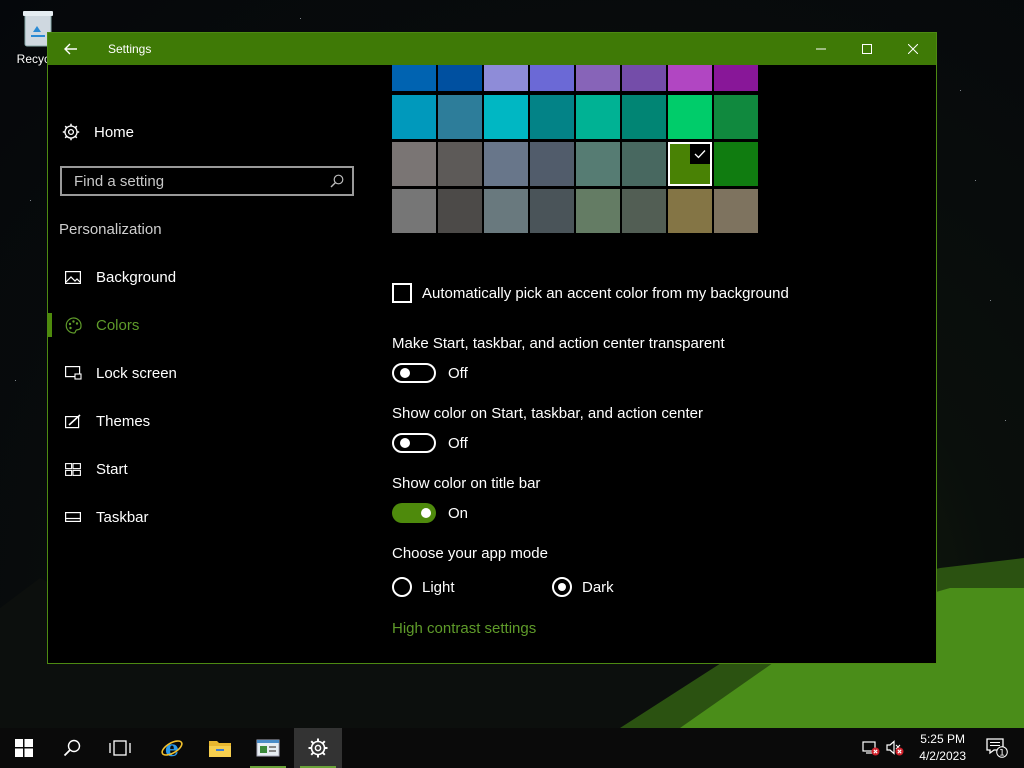 Image resolution: width=1024 pixels, height=768 pixels. What do you see at coordinates (492, 49) in the screenshot?
I see `title-bar: Settings` at bounding box center [492, 49].